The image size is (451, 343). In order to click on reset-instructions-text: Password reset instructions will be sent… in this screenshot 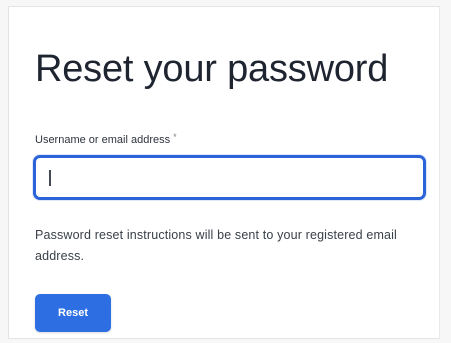, I will do `click(216, 245)`.